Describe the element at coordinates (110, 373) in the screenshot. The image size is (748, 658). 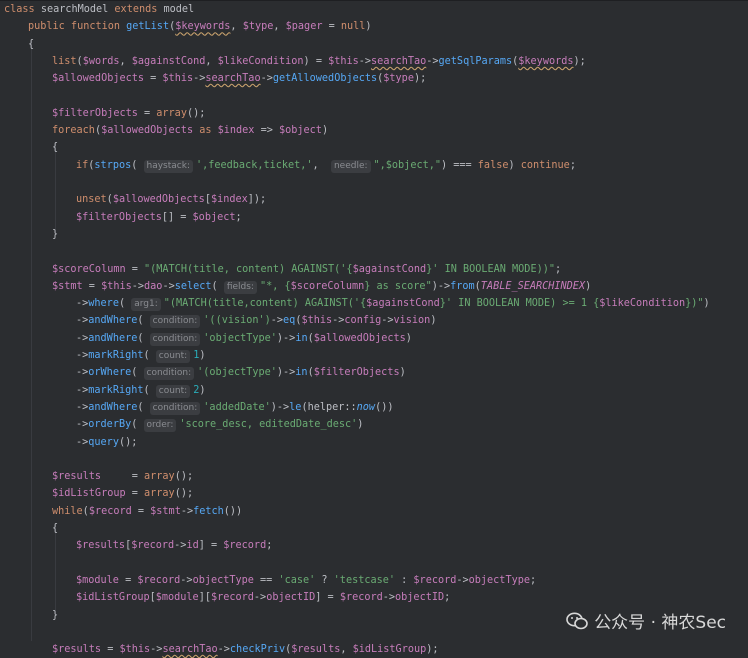
I see `code-token: orWhere` at that location.